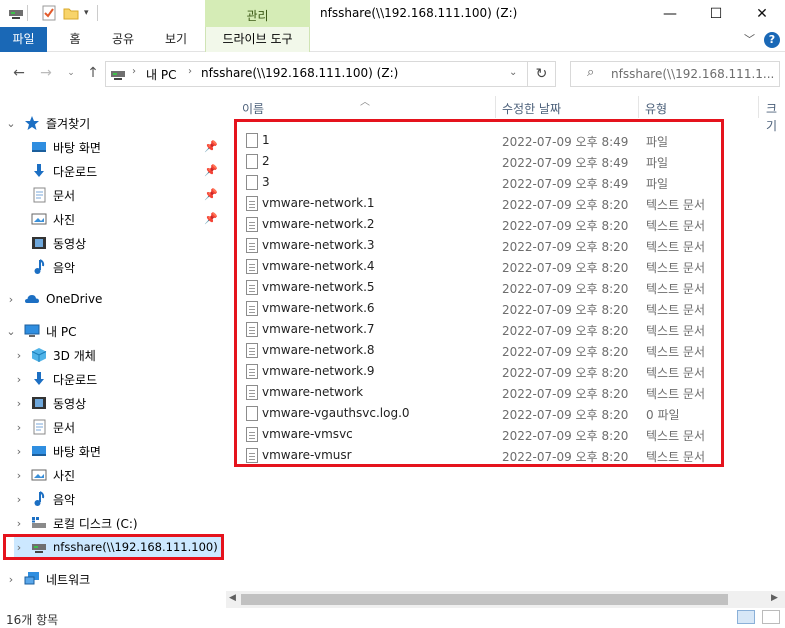 Image resolution: width=785 pixels, height=628 pixels. Describe the element at coordinates (58, 243) in the screenshot. I see `nav-quick-videos: 동영상` at that location.